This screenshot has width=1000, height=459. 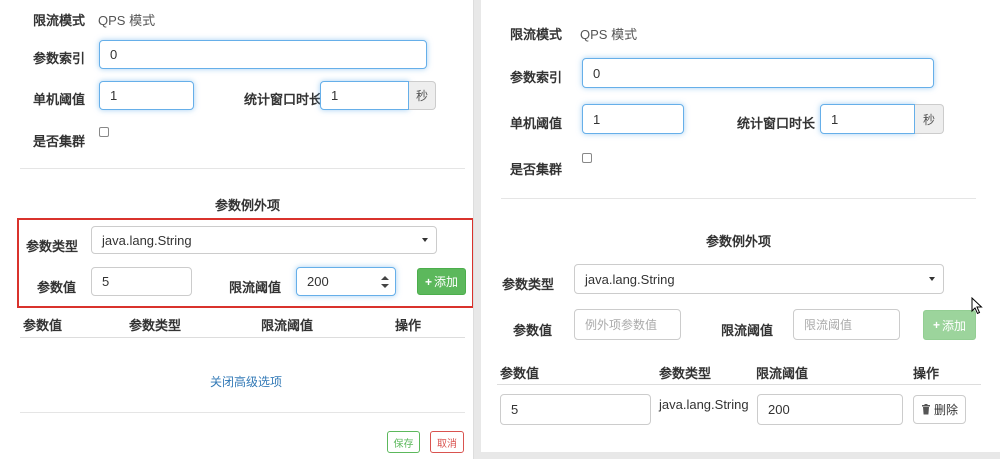 I want to click on cancel-button: 取消, so click(x=447, y=442).